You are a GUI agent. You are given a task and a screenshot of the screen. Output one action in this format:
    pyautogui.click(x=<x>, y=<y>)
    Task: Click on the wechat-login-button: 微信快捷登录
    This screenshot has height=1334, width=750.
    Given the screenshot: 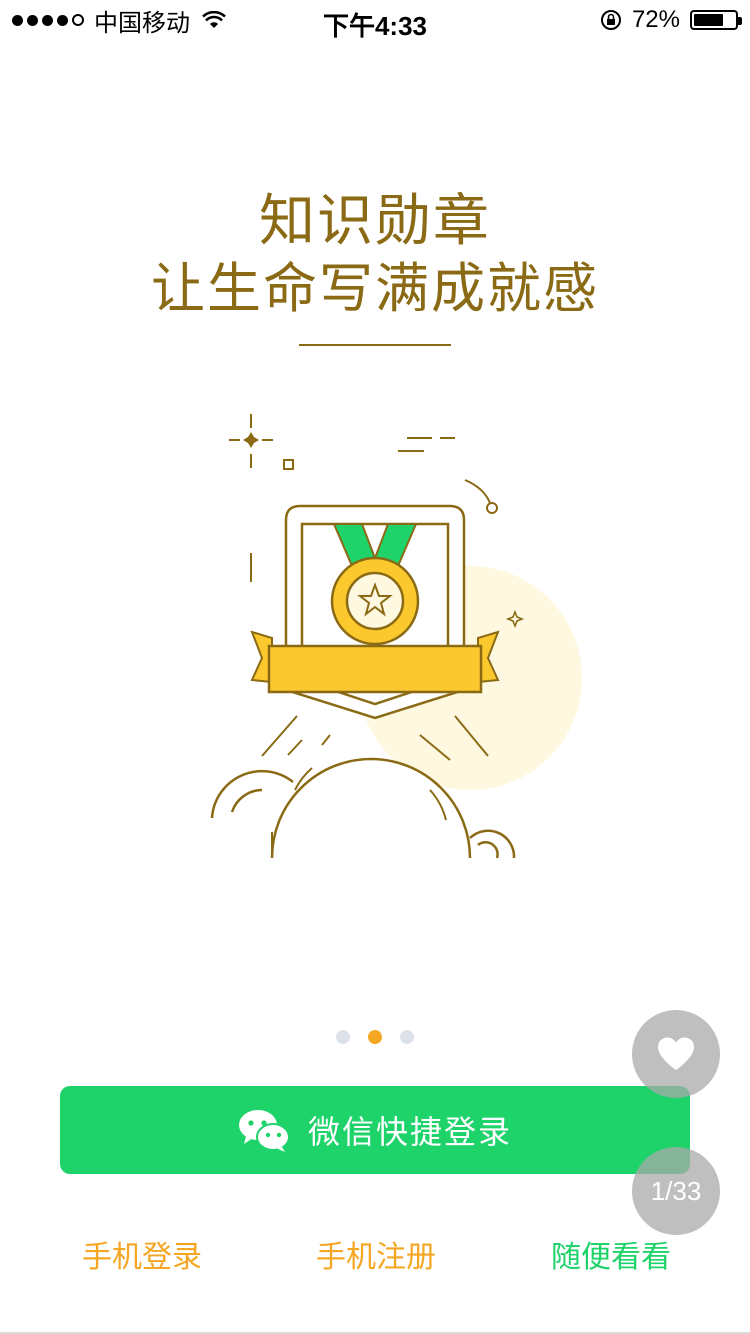 What is the action you would take?
    pyautogui.click(x=375, y=1130)
    